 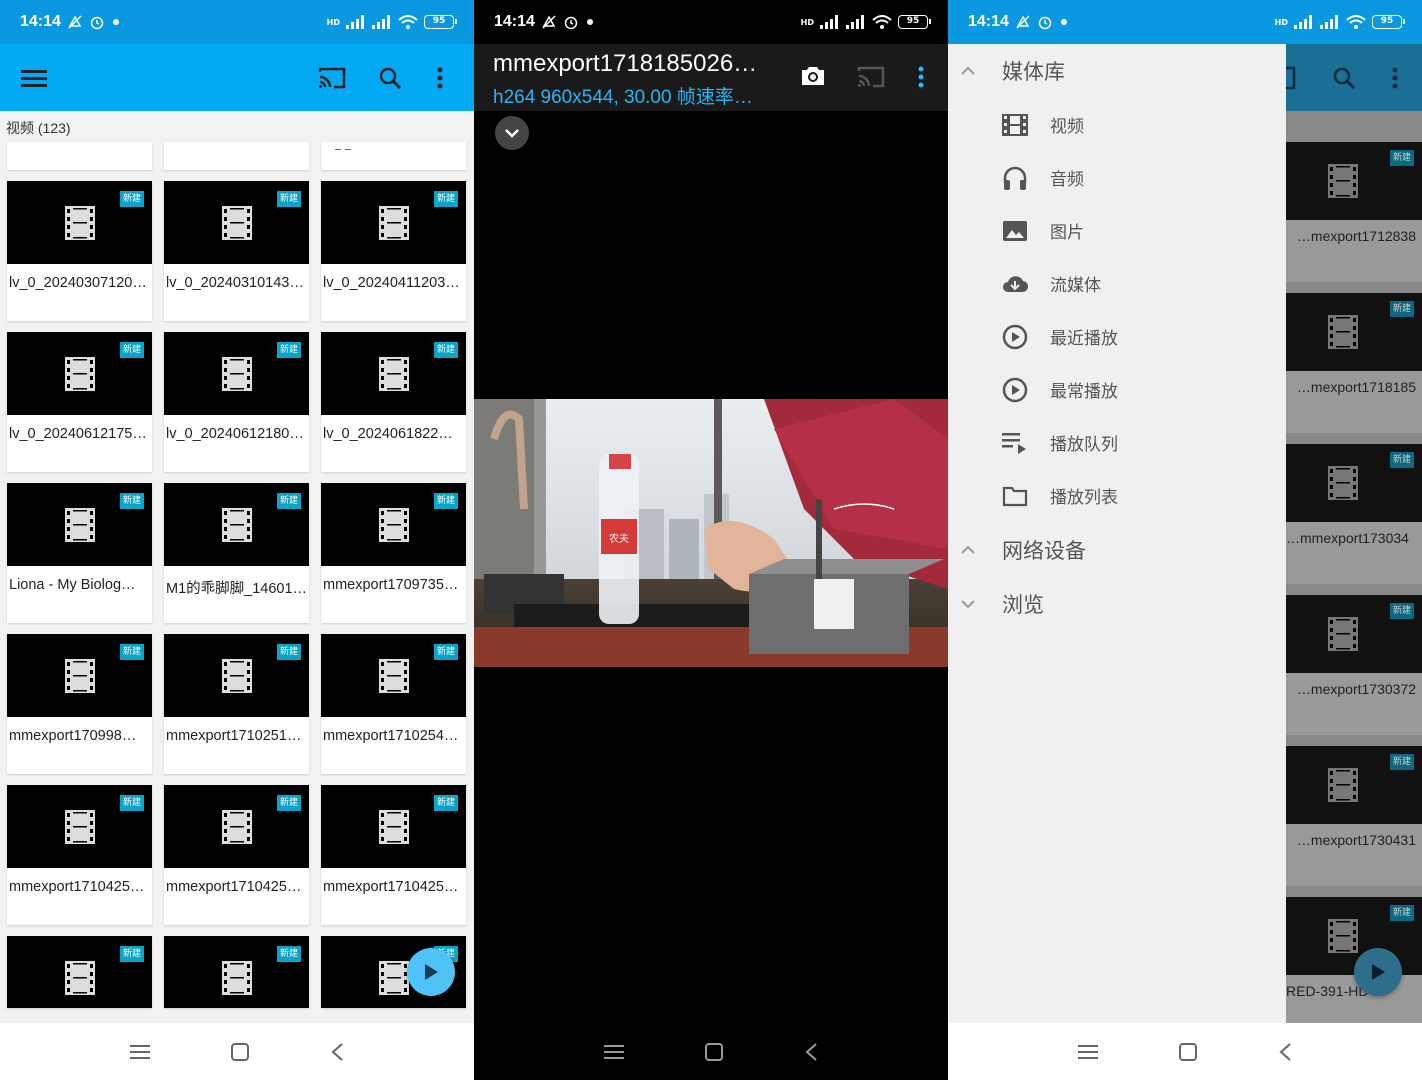 I want to click on alarm-icon, so click(x=1045, y=23).